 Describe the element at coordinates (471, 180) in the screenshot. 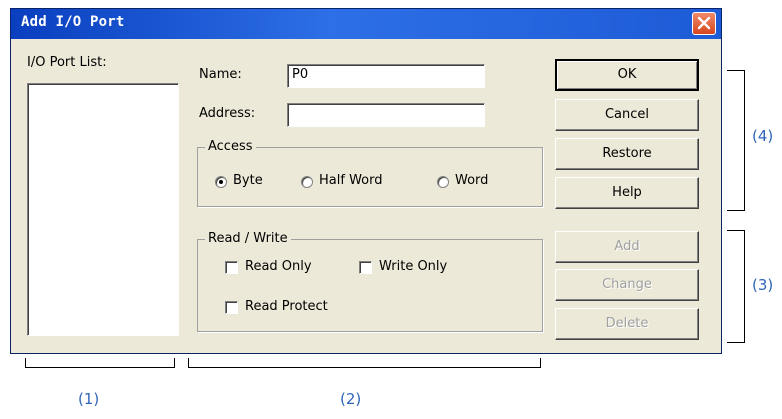

I see `word-radio-label: Word` at that location.